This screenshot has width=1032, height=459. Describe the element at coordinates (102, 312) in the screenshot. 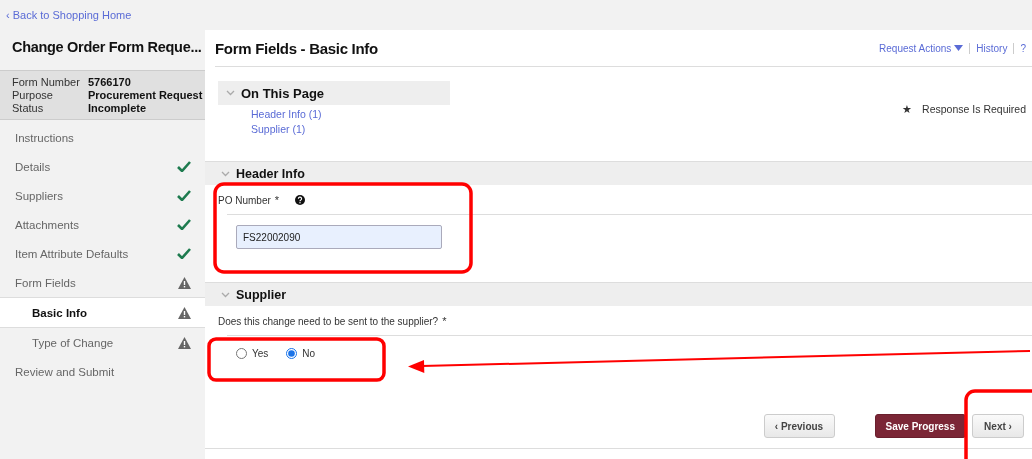

I see `nav-item: Basic Info` at that location.